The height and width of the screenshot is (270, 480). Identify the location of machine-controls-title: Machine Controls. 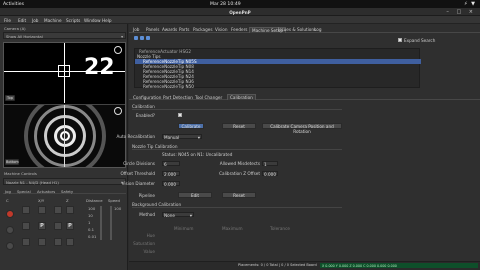
(20, 173).